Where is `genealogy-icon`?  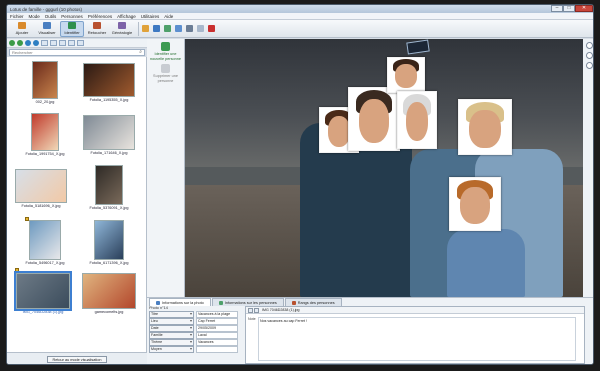
genealogy-icon is located at coordinates (122, 25).